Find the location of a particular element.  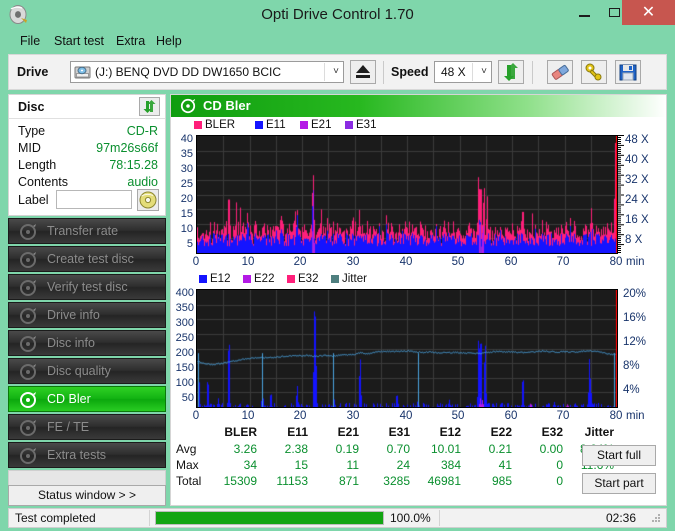

disc-row-type: Type CD-R is located at coordinates (88, 131).